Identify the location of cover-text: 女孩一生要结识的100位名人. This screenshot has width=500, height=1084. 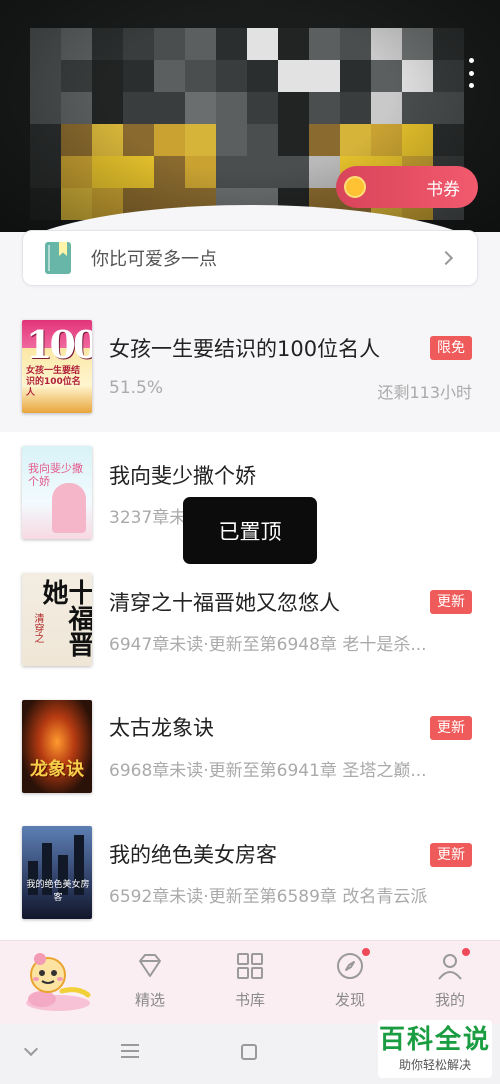
(53, 382).